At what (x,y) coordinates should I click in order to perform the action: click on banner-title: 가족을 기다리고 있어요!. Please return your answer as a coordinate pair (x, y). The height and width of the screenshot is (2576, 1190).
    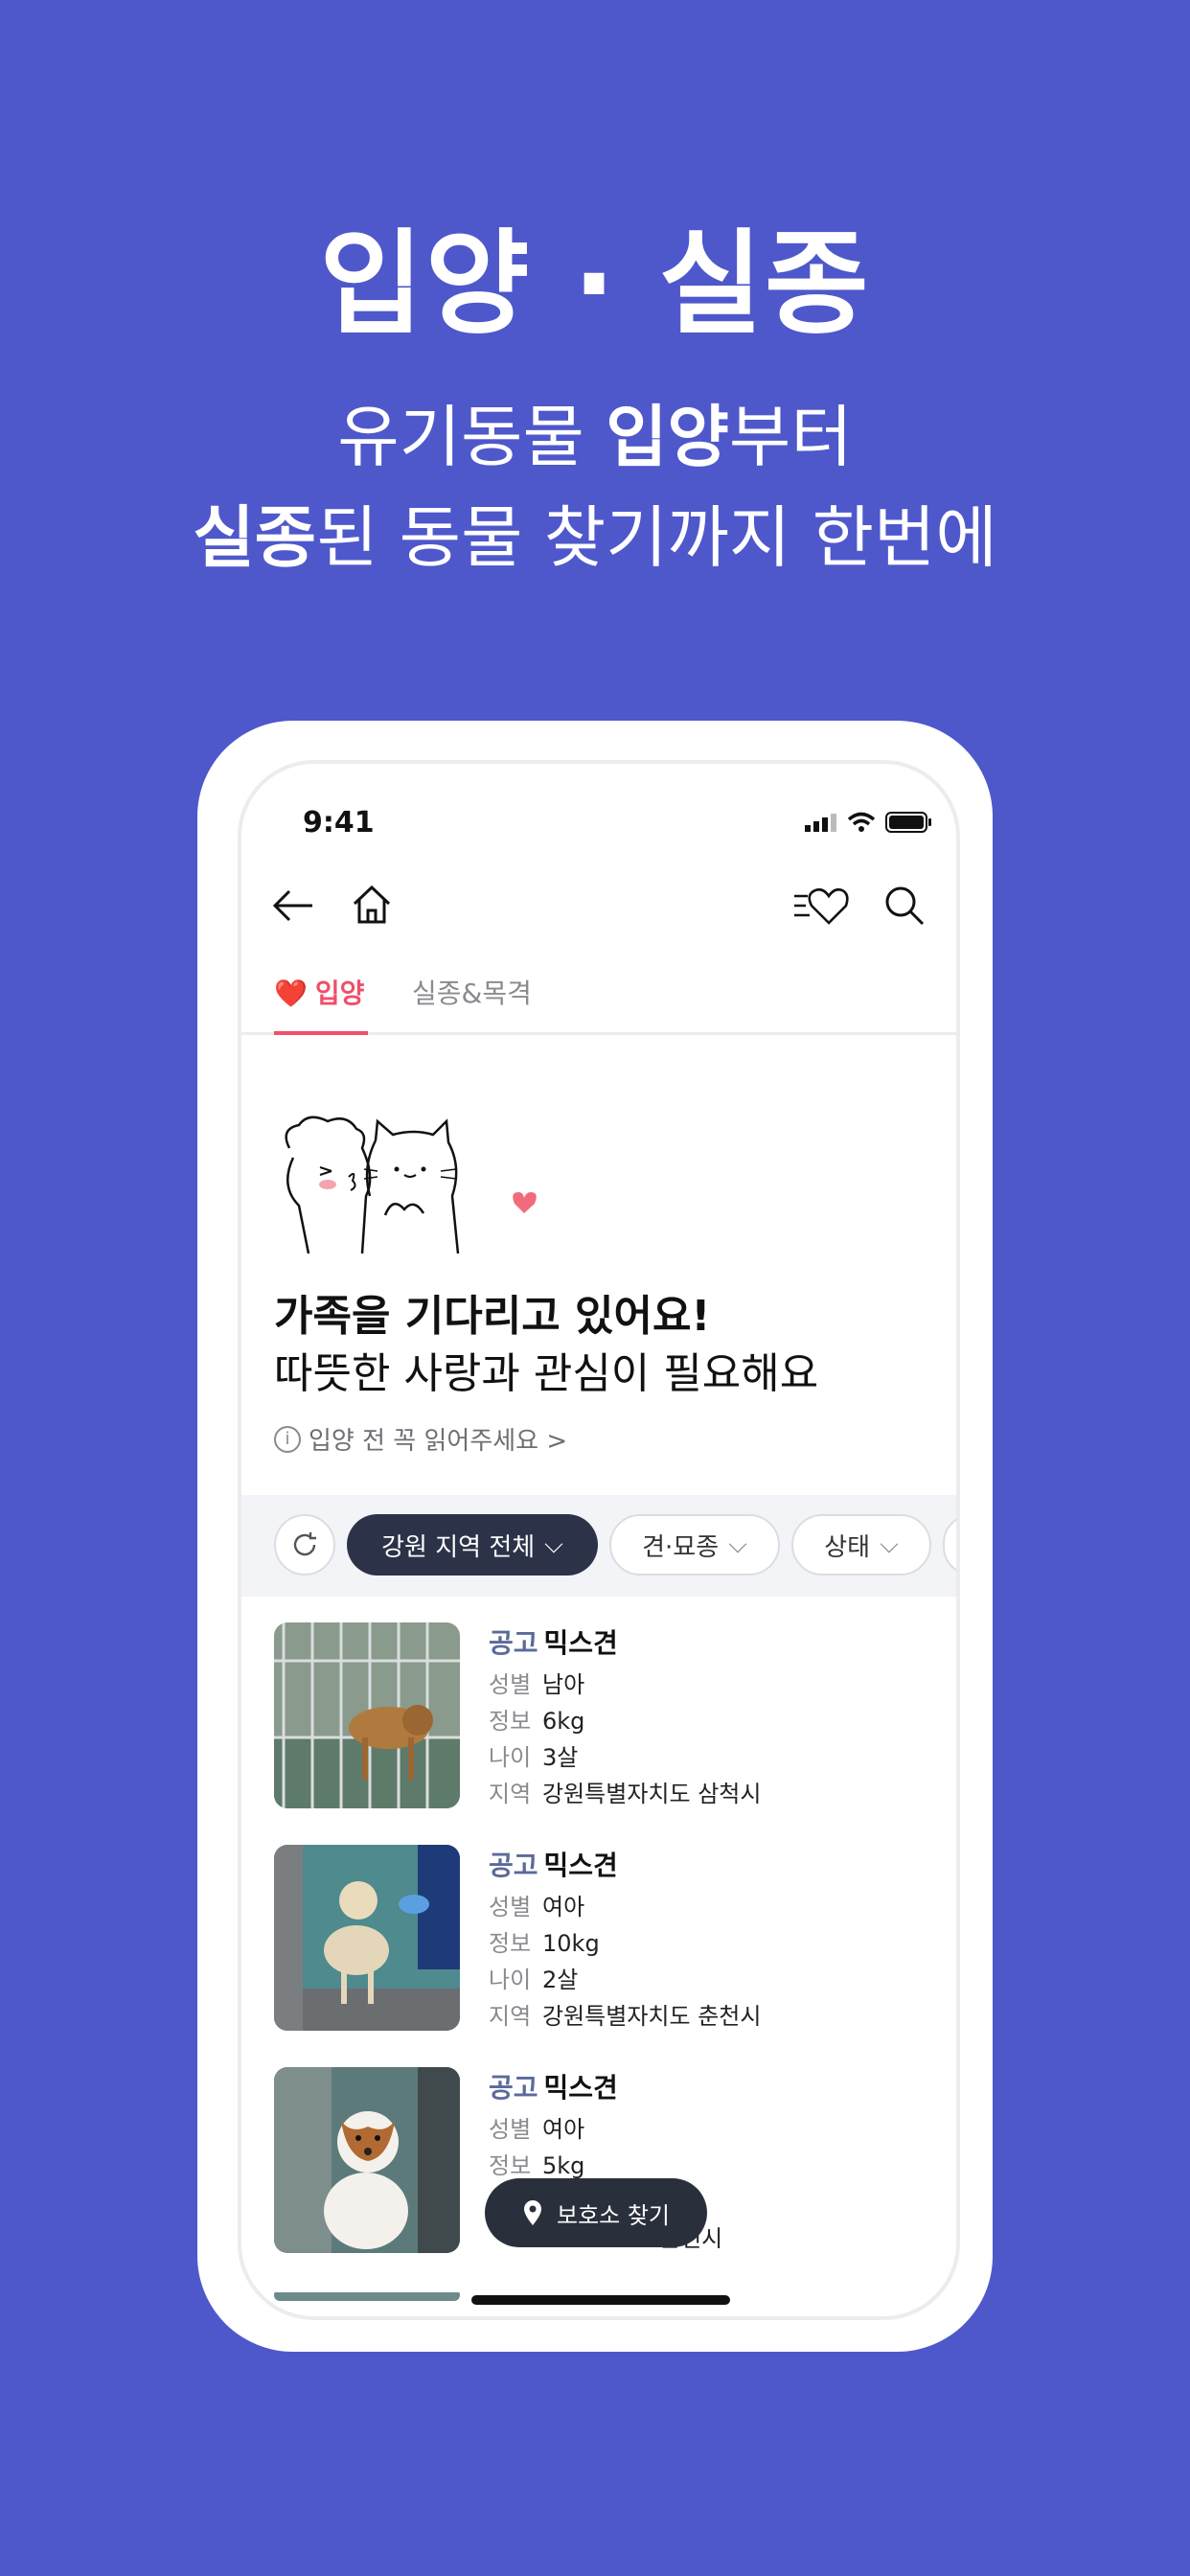
    Looking at the image, I should click on (493, 1316).